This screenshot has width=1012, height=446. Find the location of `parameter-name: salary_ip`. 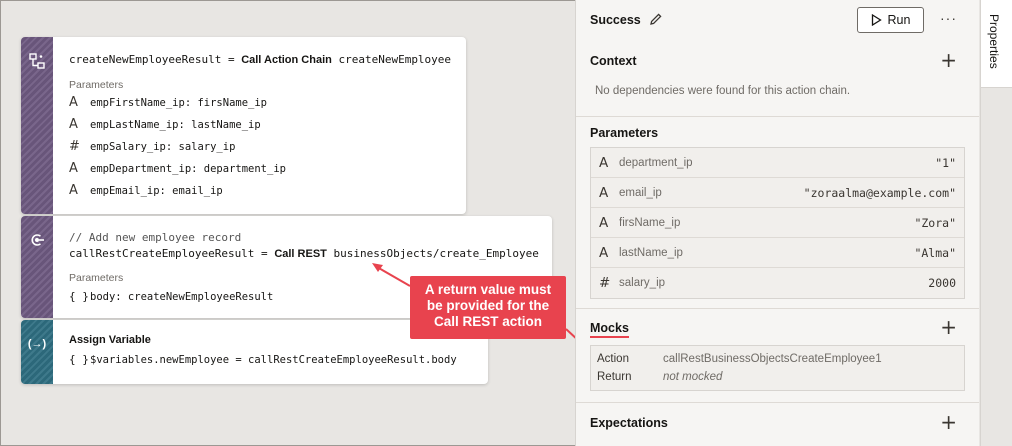

parameter-name: salary_ip is located at coordinates (642, 283).